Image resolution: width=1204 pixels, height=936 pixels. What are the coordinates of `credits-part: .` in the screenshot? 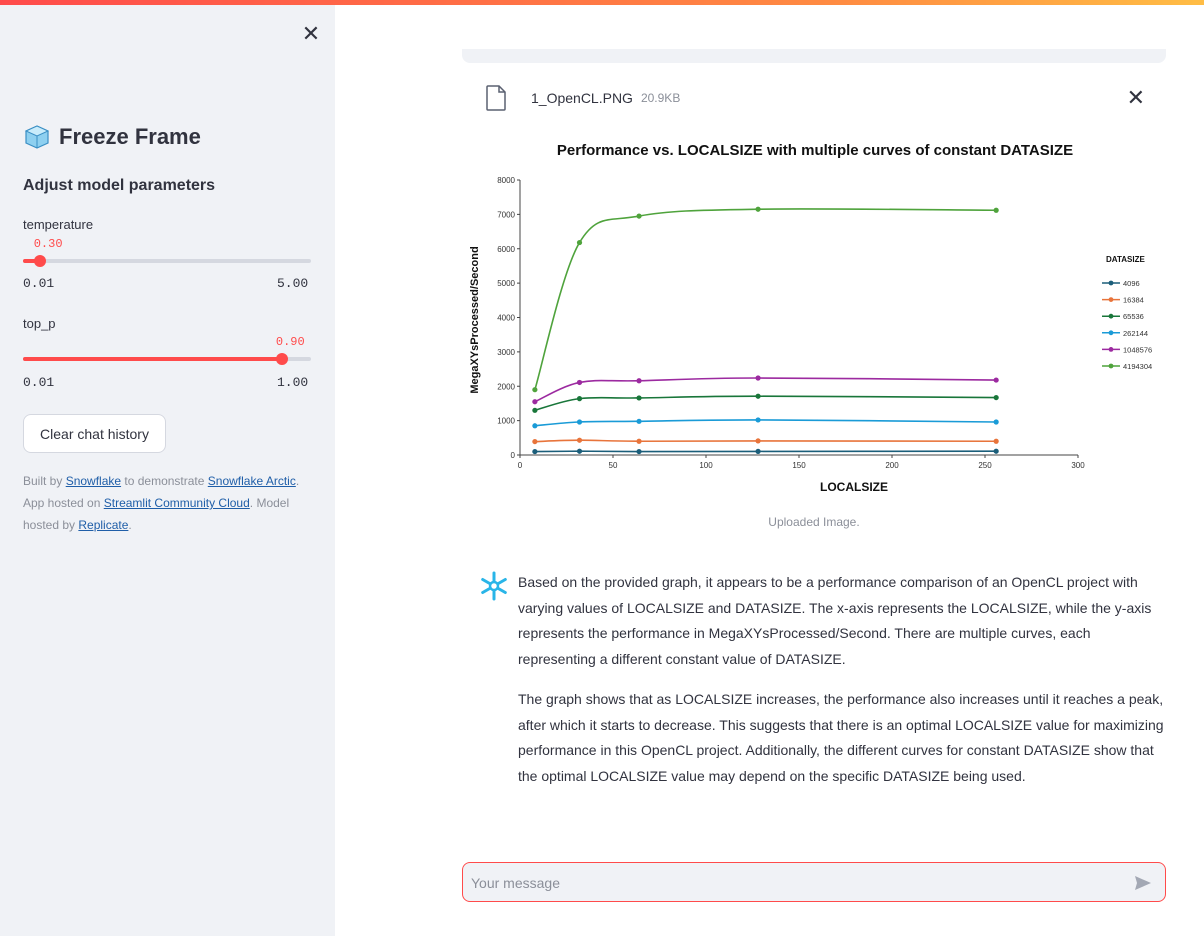 It's located at (130, 525).